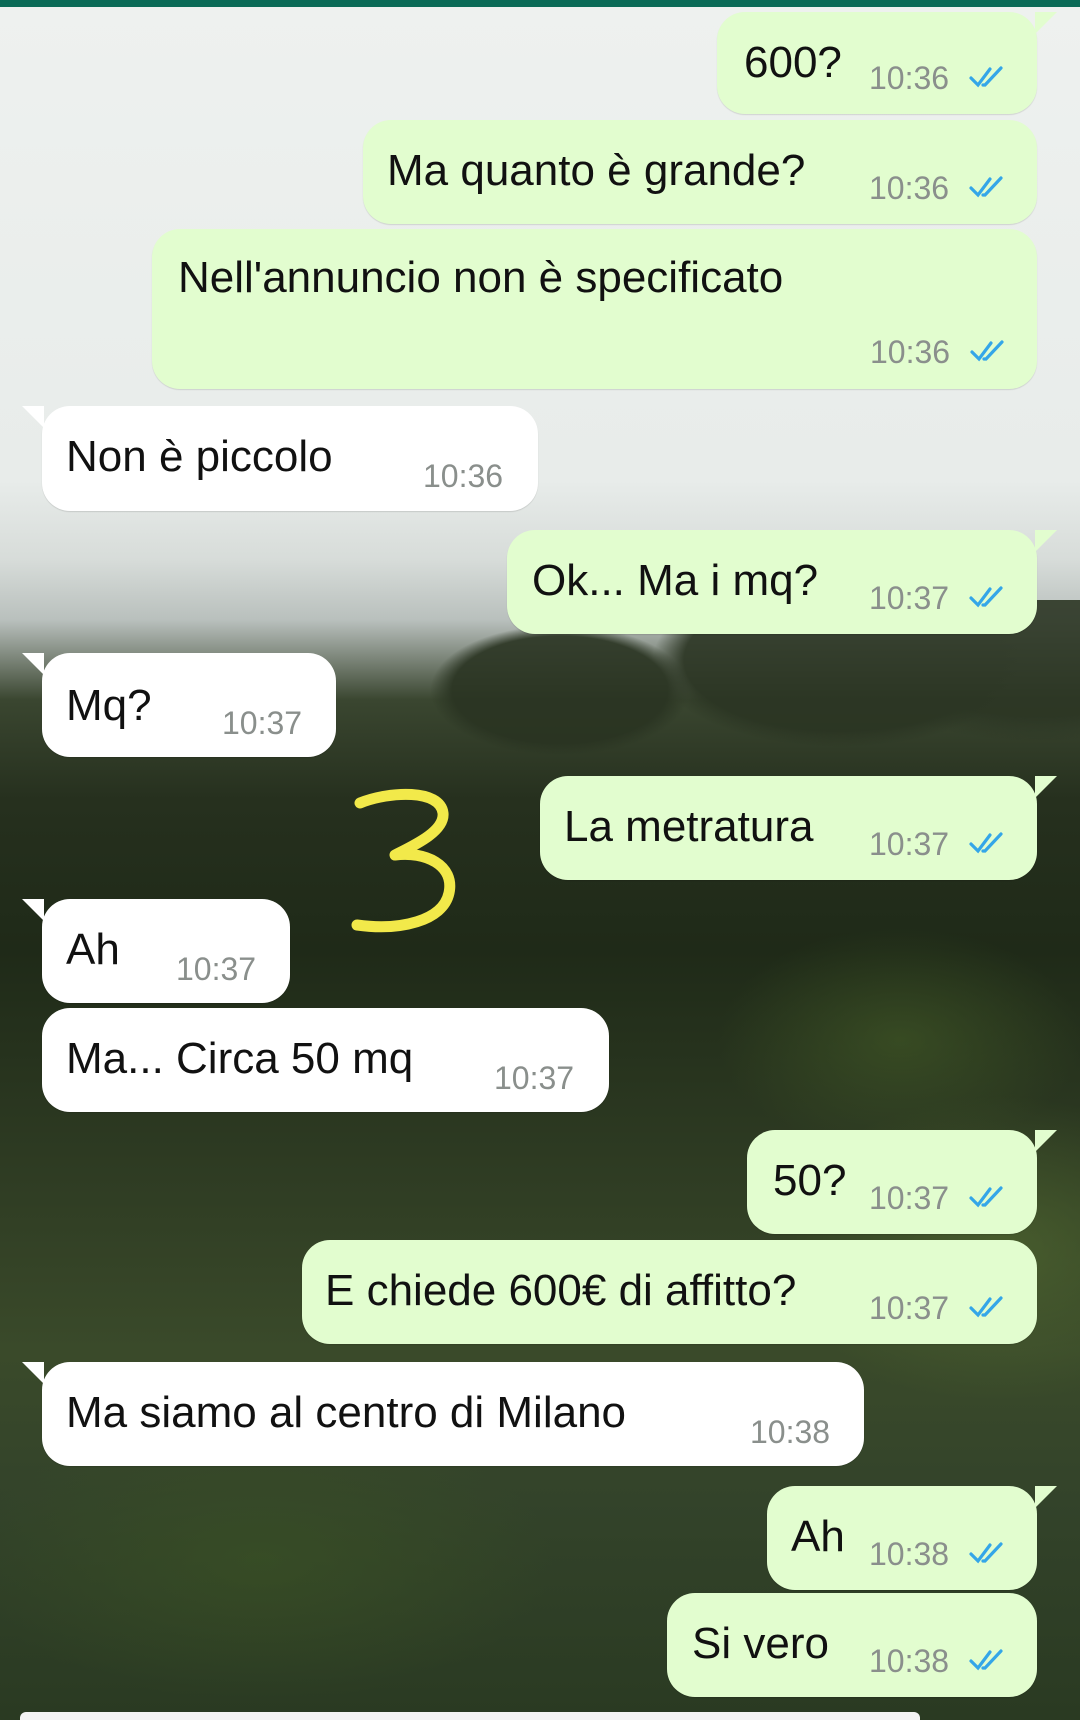 This screenshot has height=1720, width=1080. I want to click on message-bubble-outgoing: 50? 10:37, so click(902, 1182).